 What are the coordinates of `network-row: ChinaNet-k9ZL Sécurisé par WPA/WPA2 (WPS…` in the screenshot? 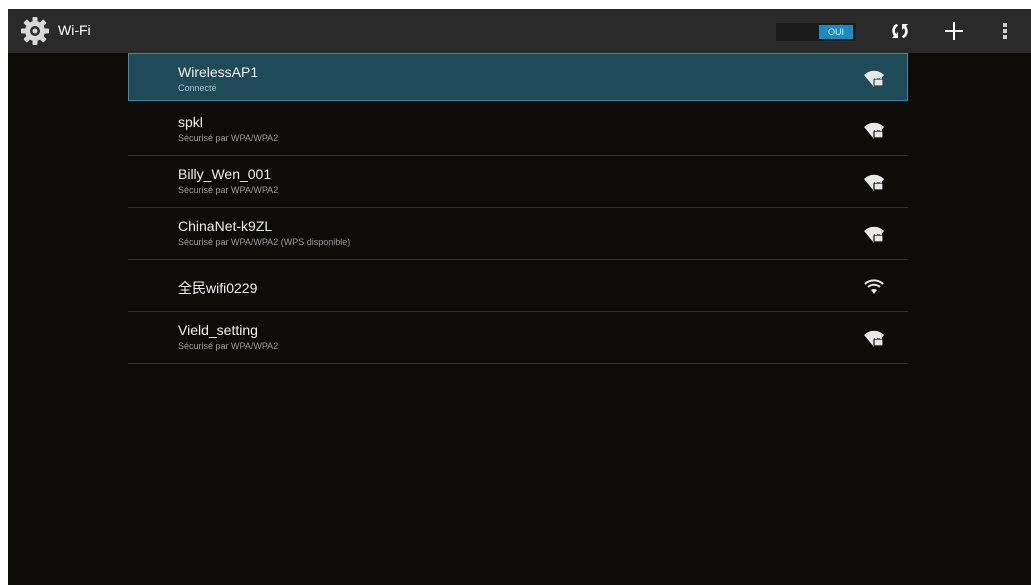 It's located at (518, 234).